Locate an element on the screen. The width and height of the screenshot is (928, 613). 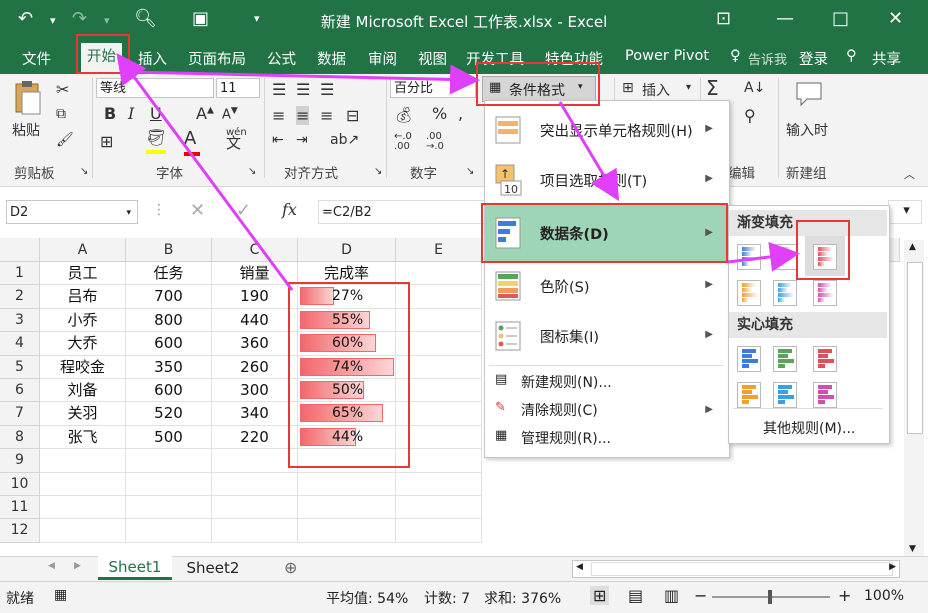
ribbon-display-icon: ⊡ is located at coordinates (723, 18).